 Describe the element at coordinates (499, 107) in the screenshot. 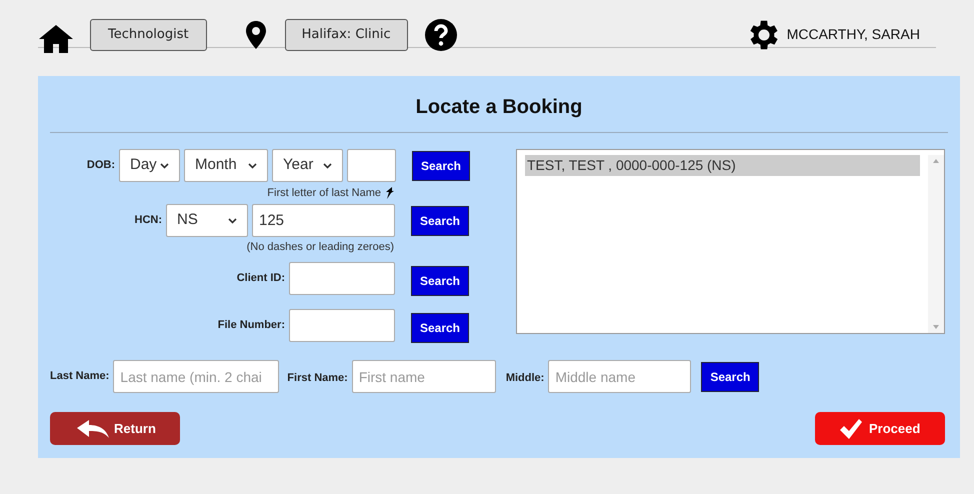

I see `panel-title: Locate a Booking` at that location.